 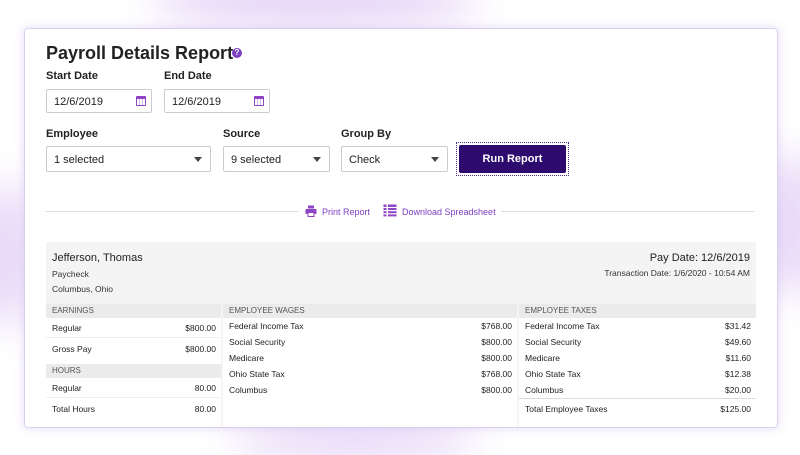 I want to click on group-by-select-value: Check, so click(x=365, y=160).